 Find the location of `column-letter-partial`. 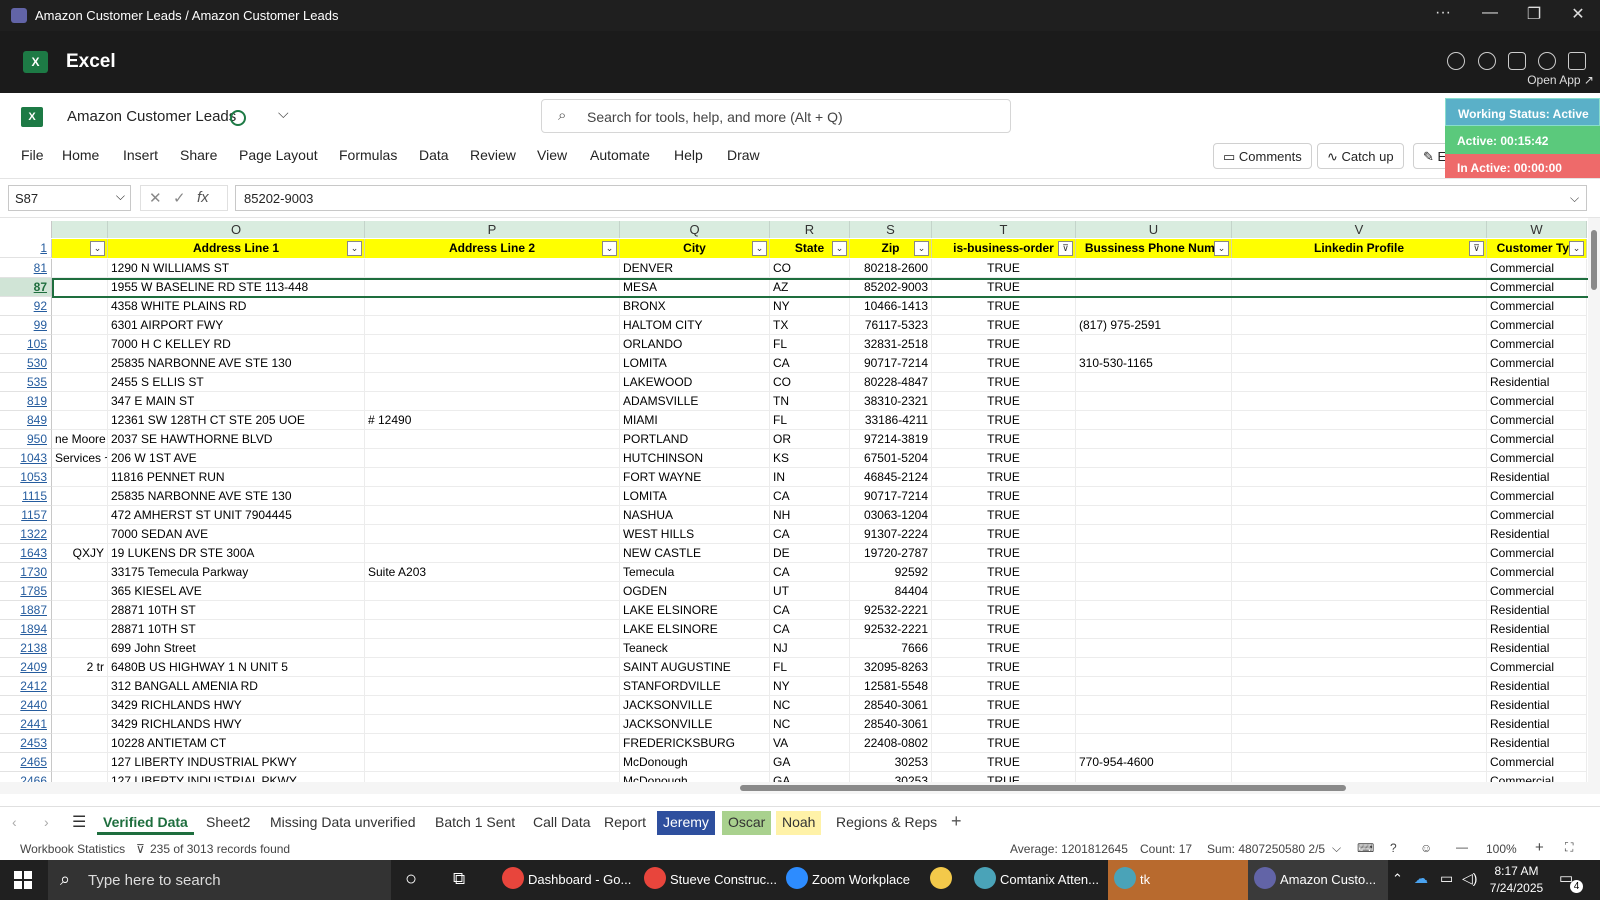

column-letter-partial is located at coordinates (80, 229).